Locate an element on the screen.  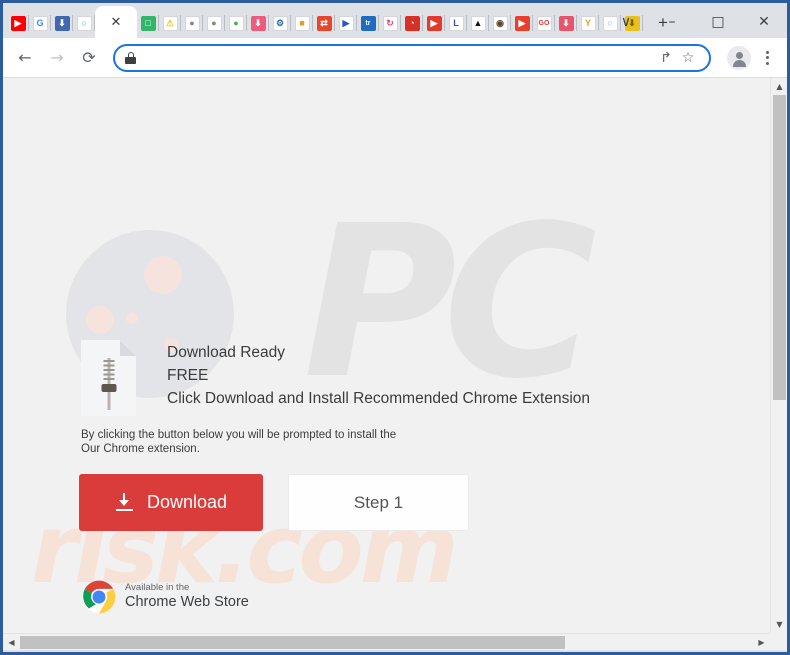
tab-download-blue-icon: ⬇ is located at coordinates (62, 23).